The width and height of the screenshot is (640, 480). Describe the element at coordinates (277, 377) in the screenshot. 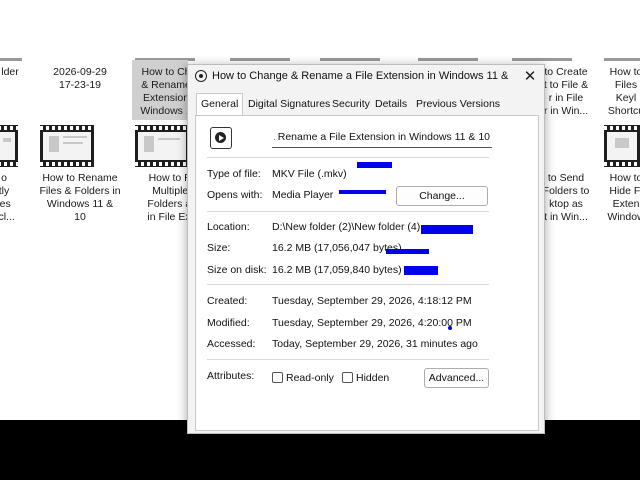

I see `read-only-checkbox` at that location.